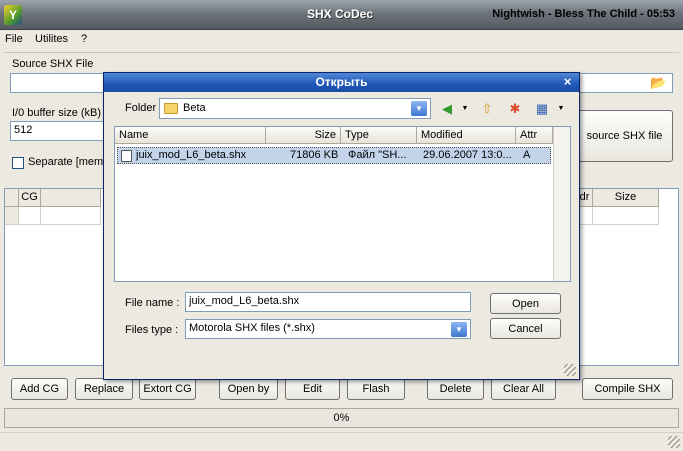 The width and height of the screenshot is (683, 451). What do you see at coordinates (30, 198) in the screenshot?
I see `grid-header-cg: CG` at bounding box center [30, 198].